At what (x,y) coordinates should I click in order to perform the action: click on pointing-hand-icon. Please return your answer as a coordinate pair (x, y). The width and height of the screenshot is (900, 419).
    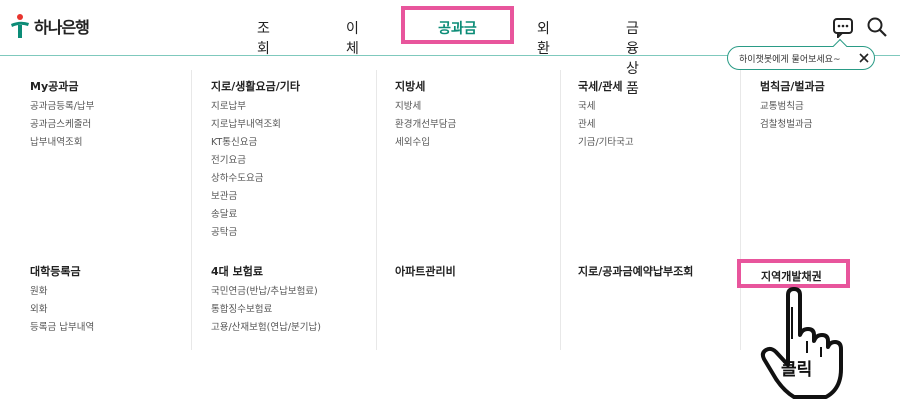
    Looking at the image, I should click on (801, 343).